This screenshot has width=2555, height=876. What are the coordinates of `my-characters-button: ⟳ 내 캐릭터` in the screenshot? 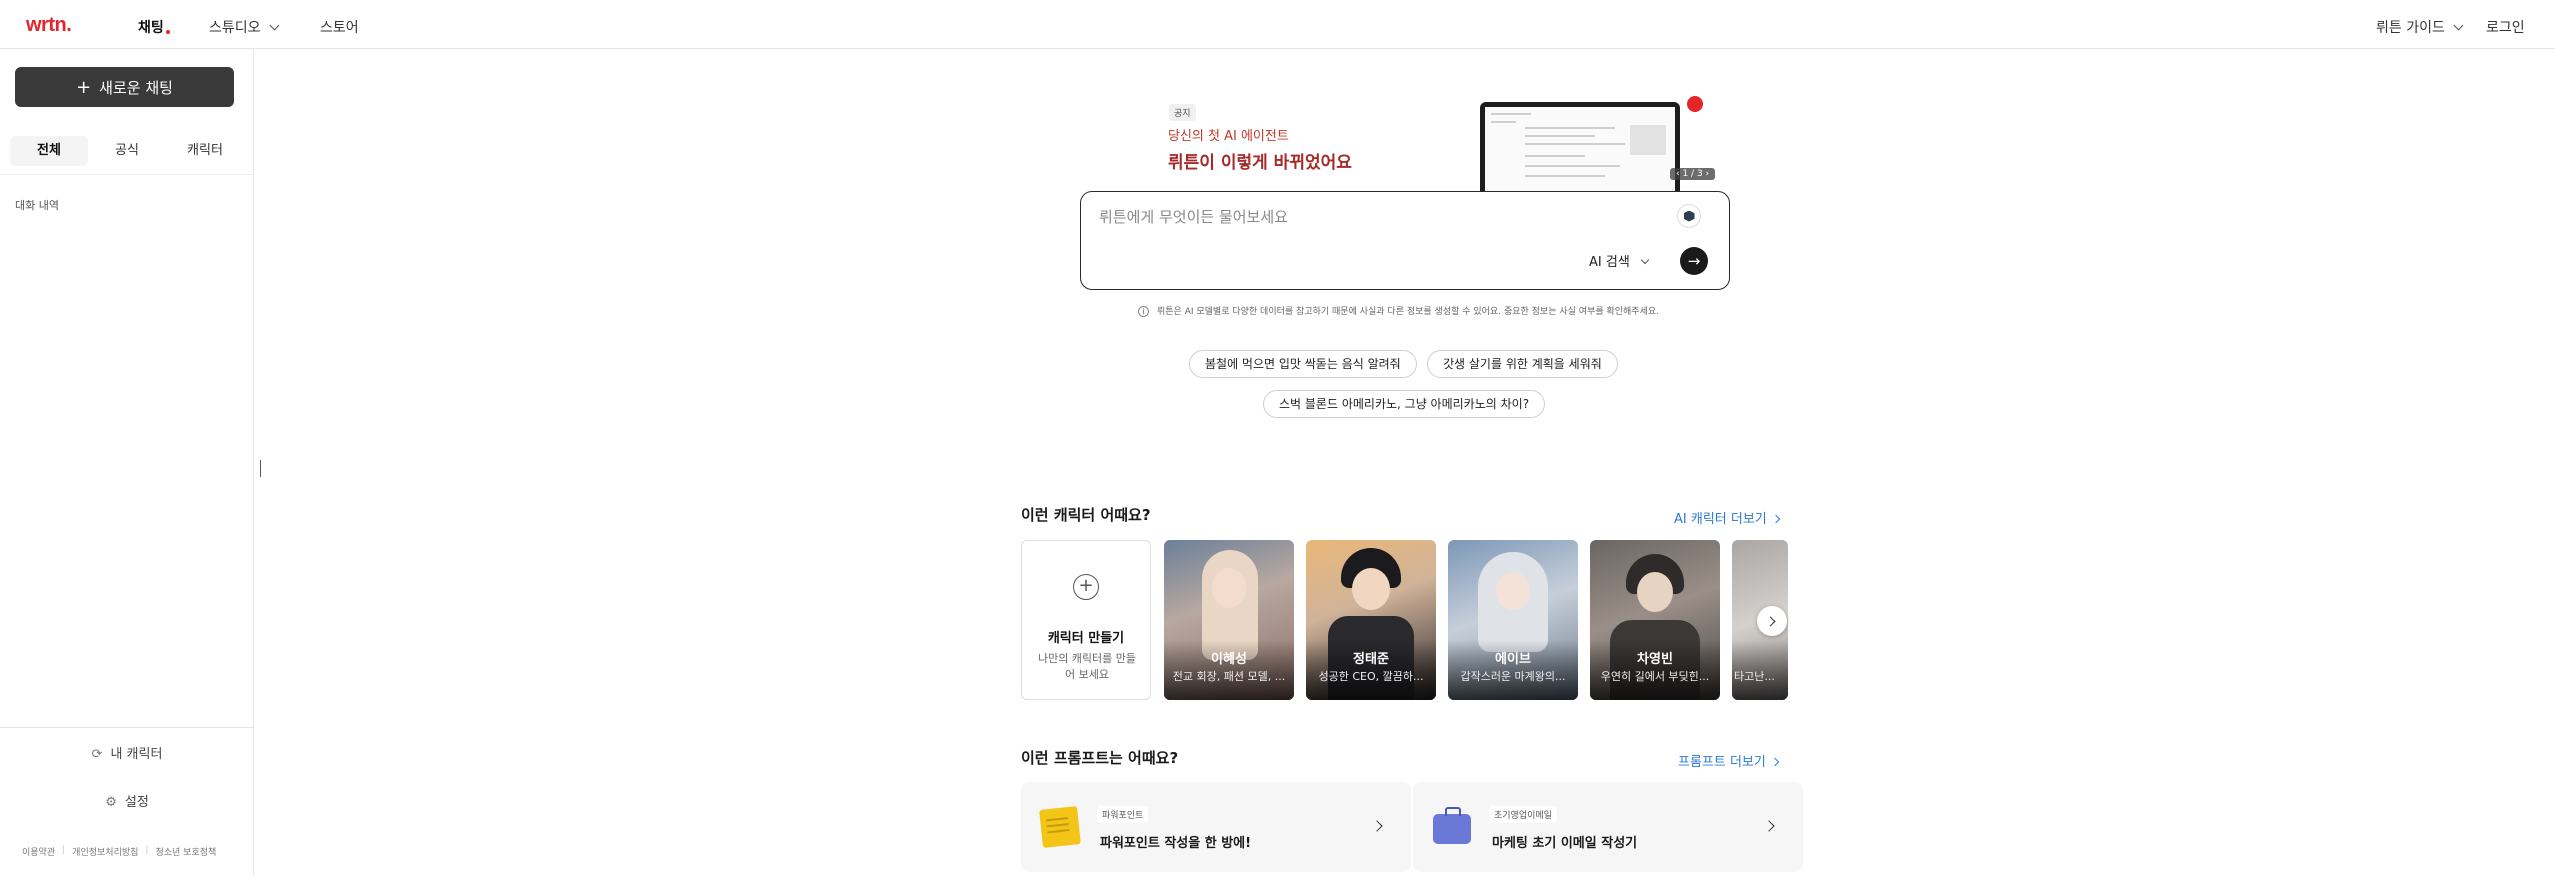 It's located at (127, 752).